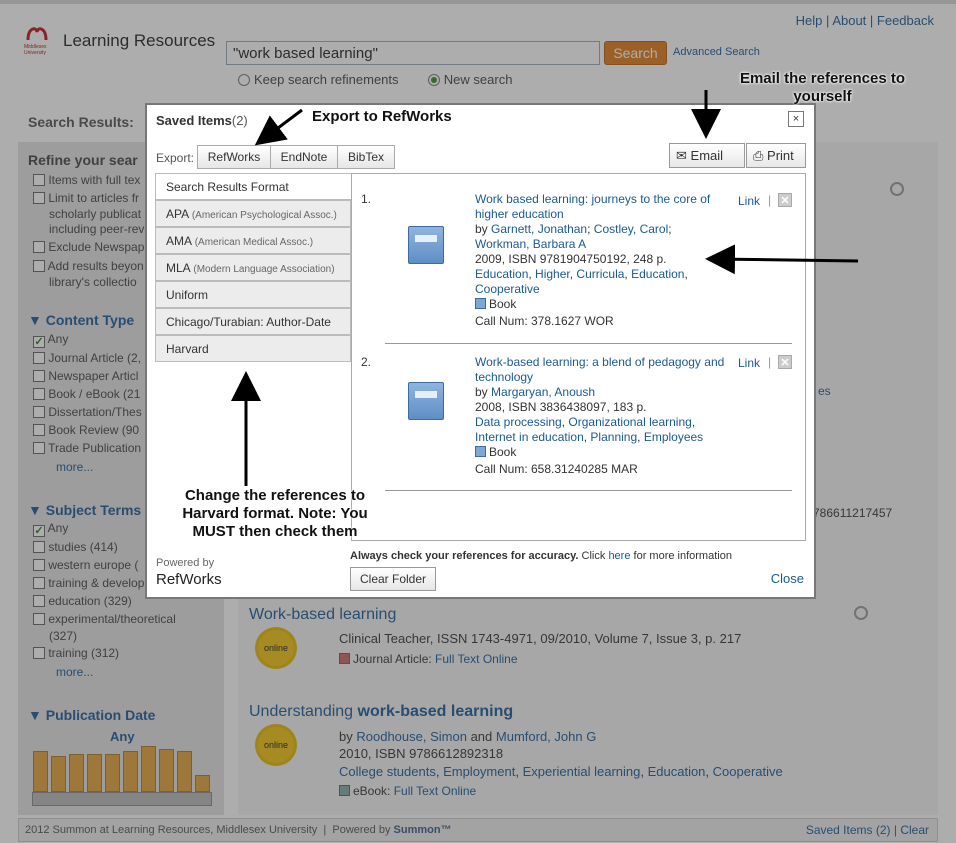 This screenshot has height=843, width=956. I want to click on format-chicago: Chicago/Turabian: Author-Date, so click(253, 321).